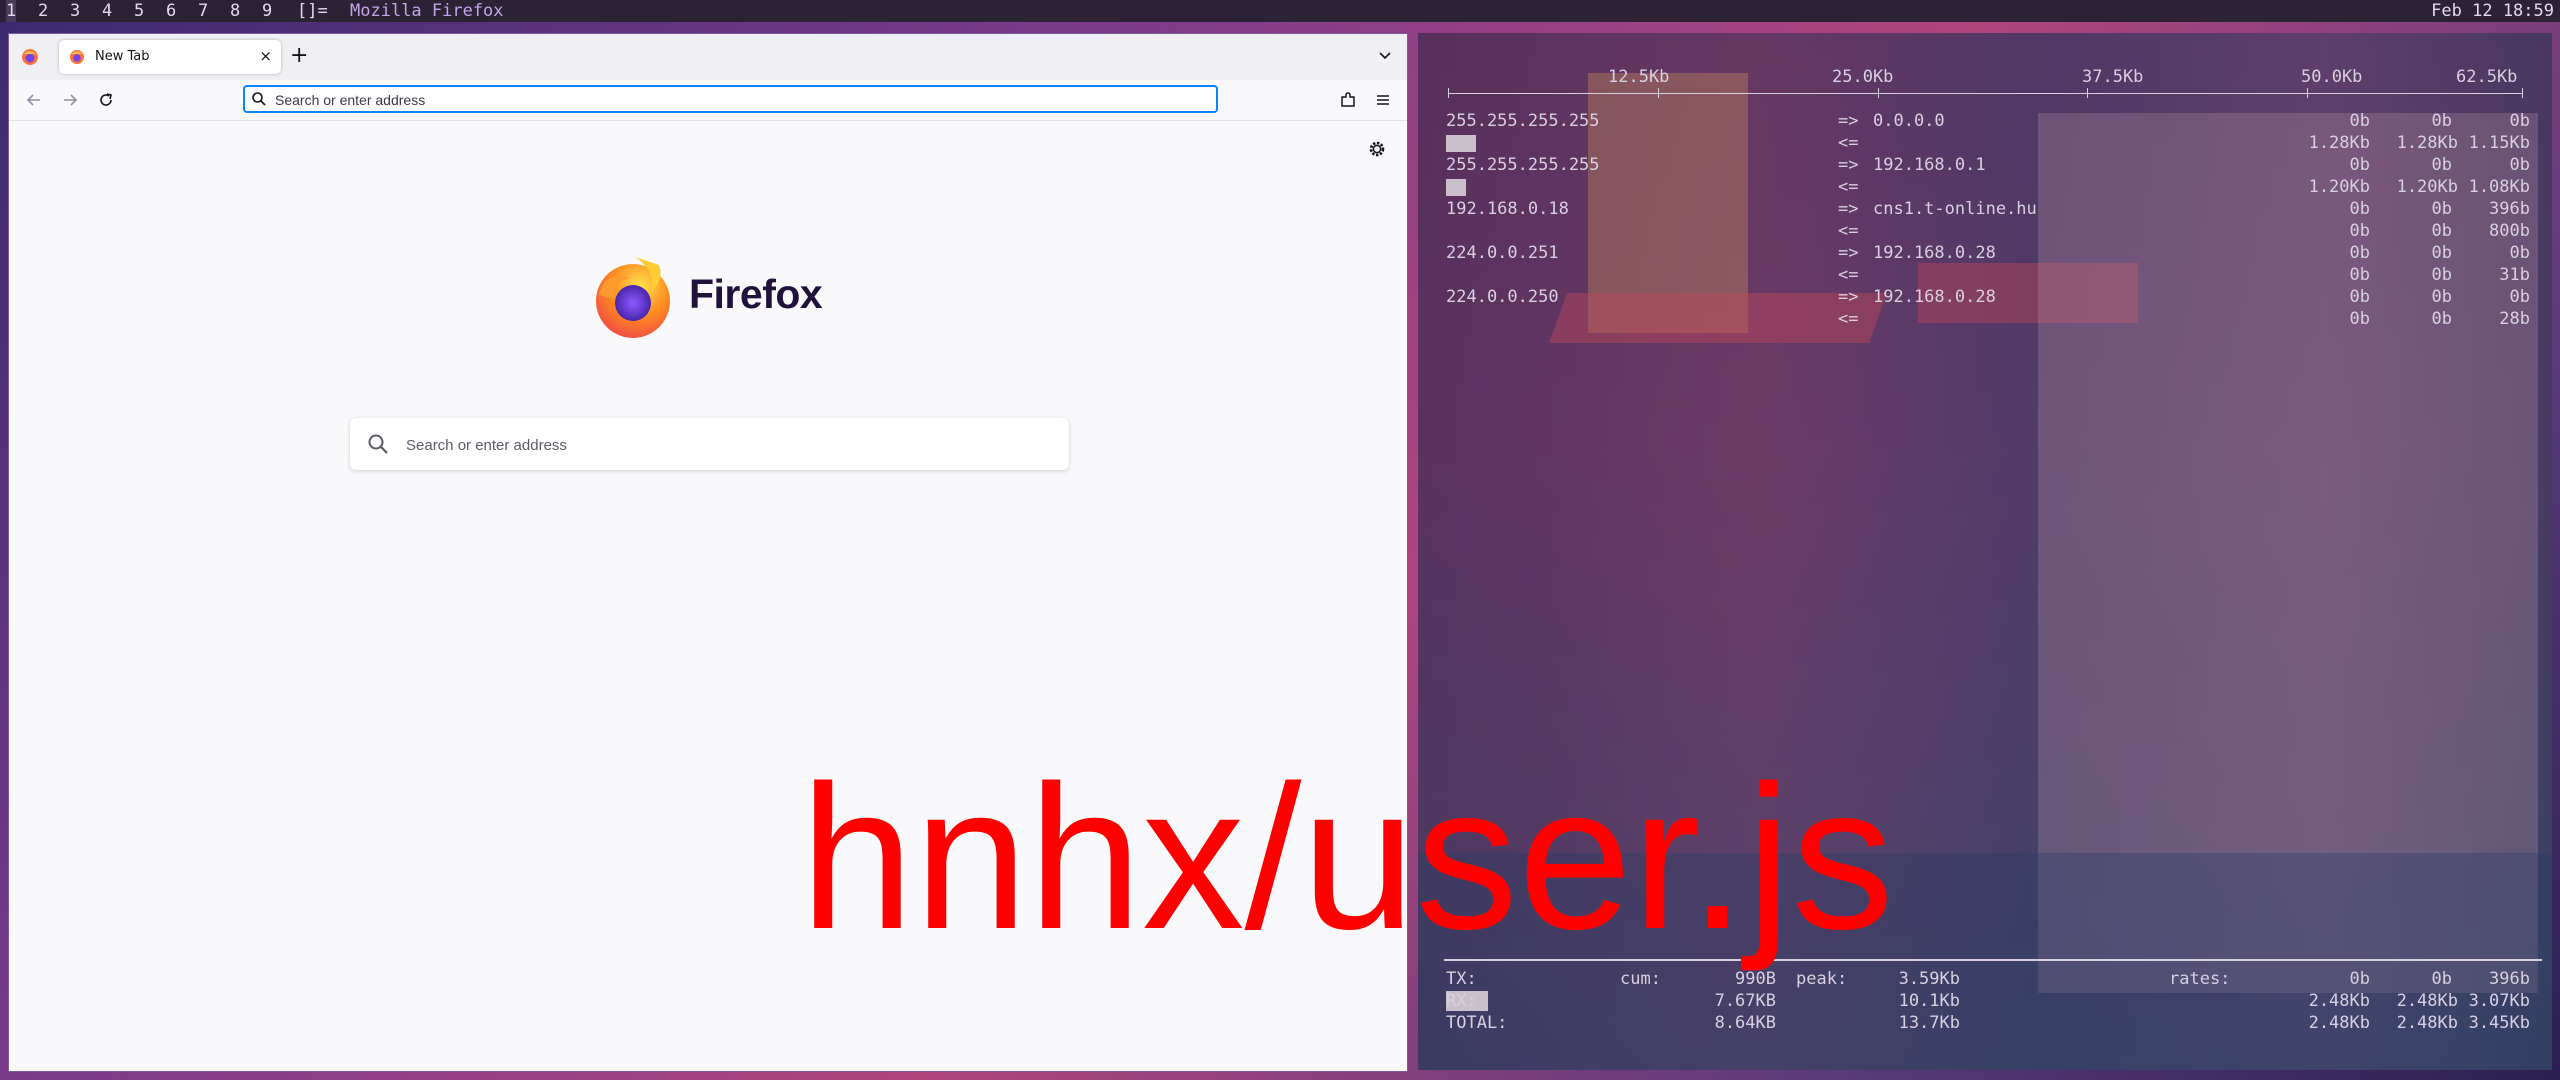 Image resolution: width=2560 pixels, height=1080 pixels. Describe the element at coordinates (2499, 1001) in the screenshot. I see `rx-rate-40s: 3.07Kb` at that location.